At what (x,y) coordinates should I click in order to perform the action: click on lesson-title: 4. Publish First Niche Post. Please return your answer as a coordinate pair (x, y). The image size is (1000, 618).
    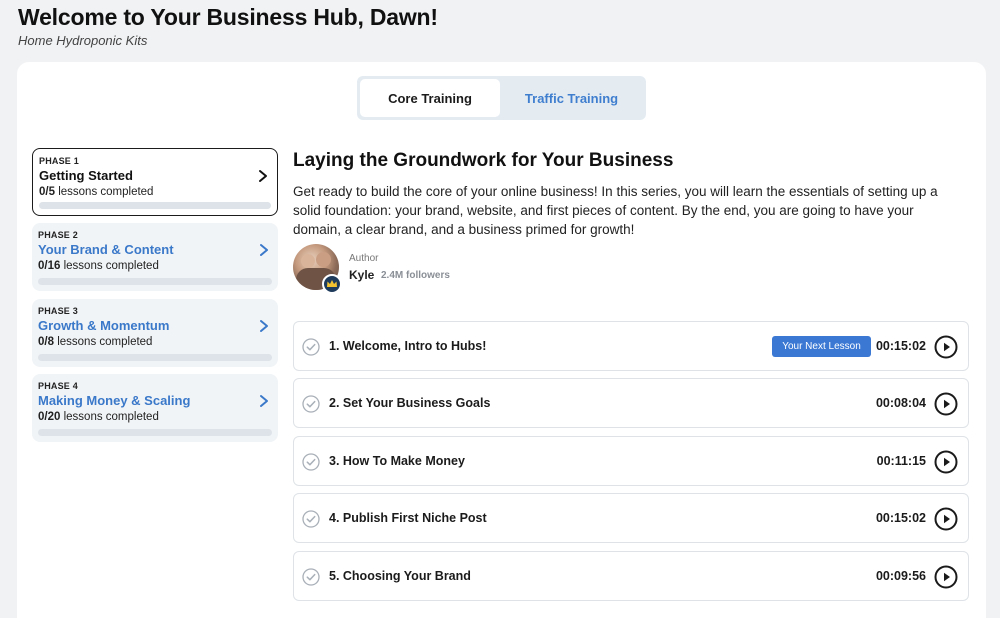
    Looking at the image, I should click on (408, 518).